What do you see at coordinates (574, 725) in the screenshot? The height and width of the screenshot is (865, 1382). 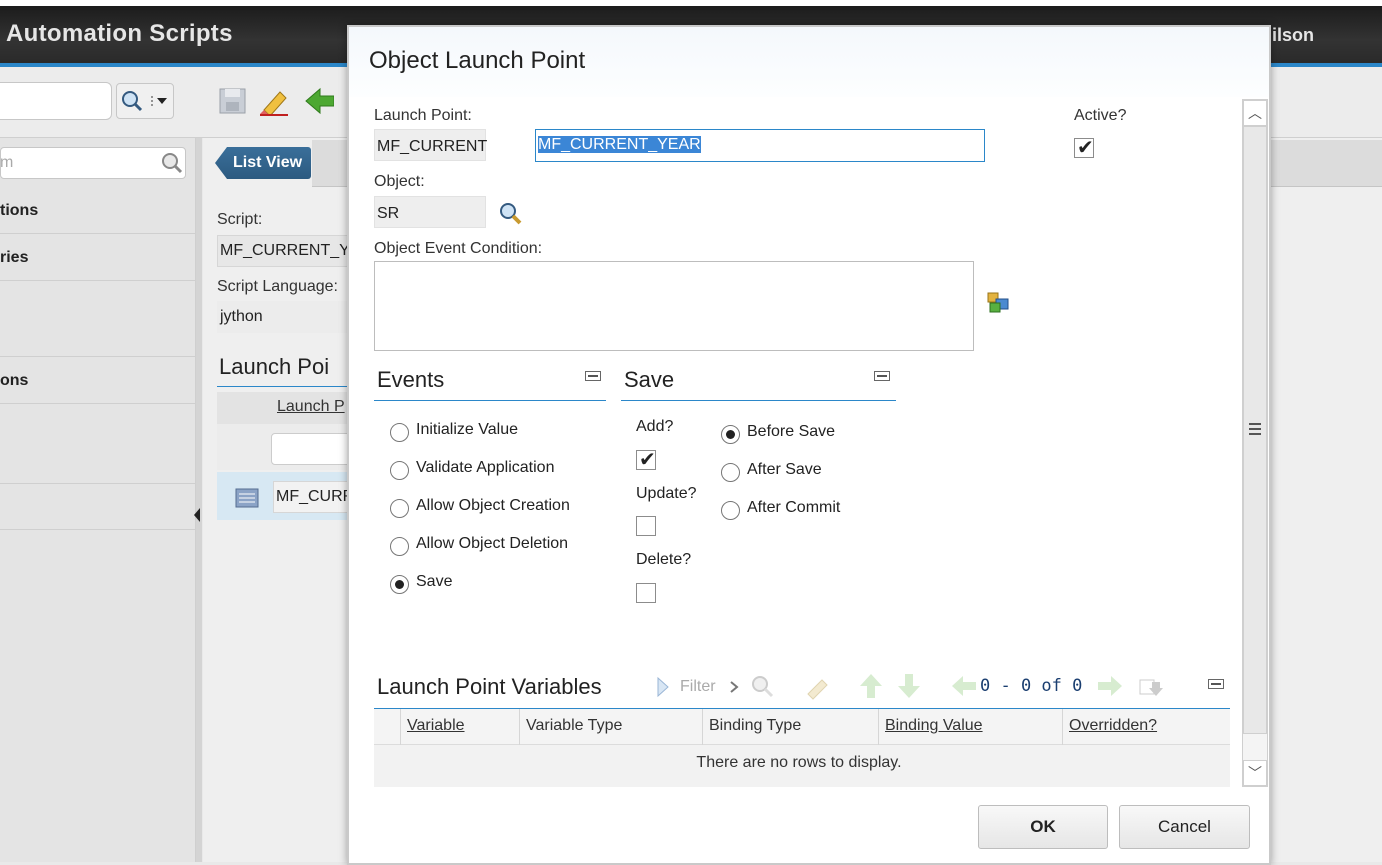 I see `column-header-variable-type: Variable Type` at bounding box center [574, 725].